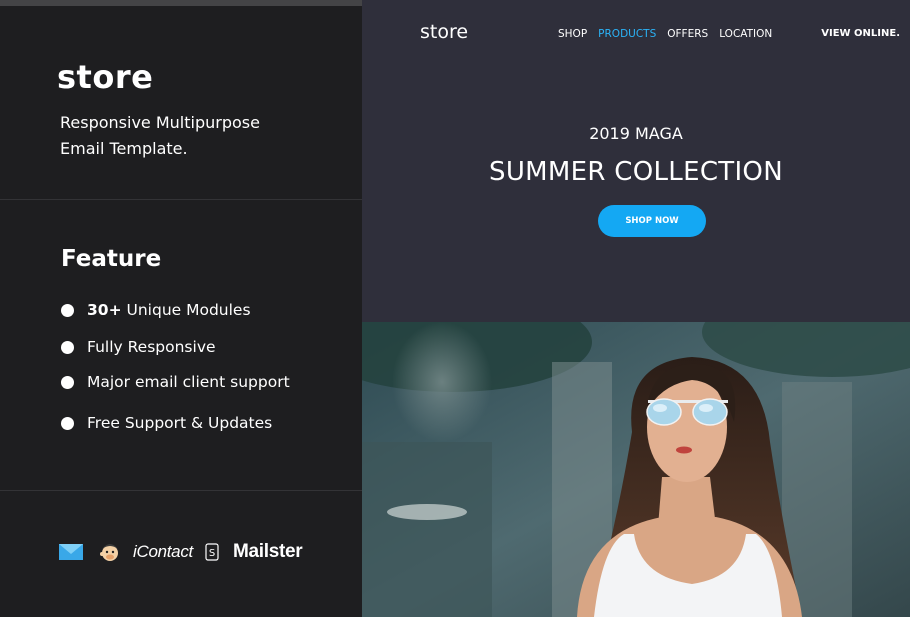 This screenshot has width=910, height=617. I want to click on shop-now-button: SHOP NOW, so click(652, 221).